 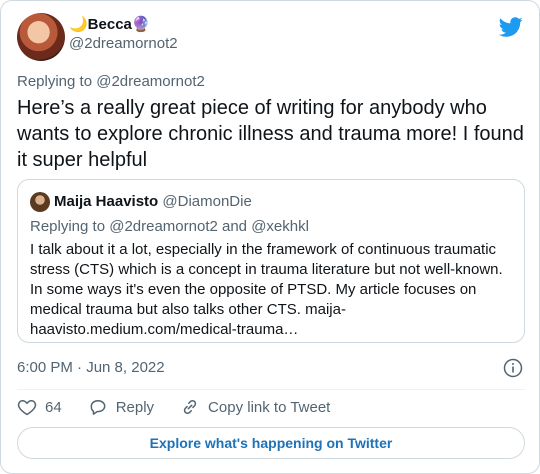 What do you see at coordinates (39, 407) in the screenshot?
I see `like-button: 64` at bounding box center [39, 407].